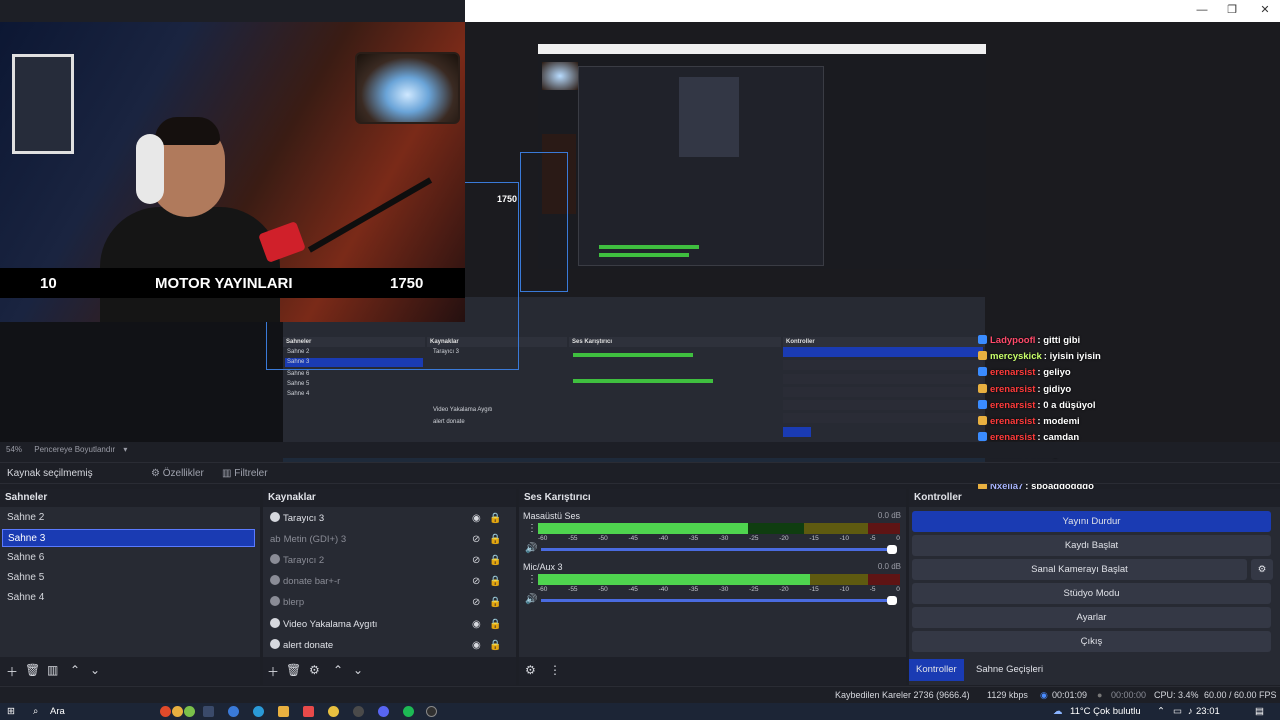 The width and height of the screenshot is (1280, 720). I want to click on properties-button: ⚙ Özellikler, so click(177, 474).